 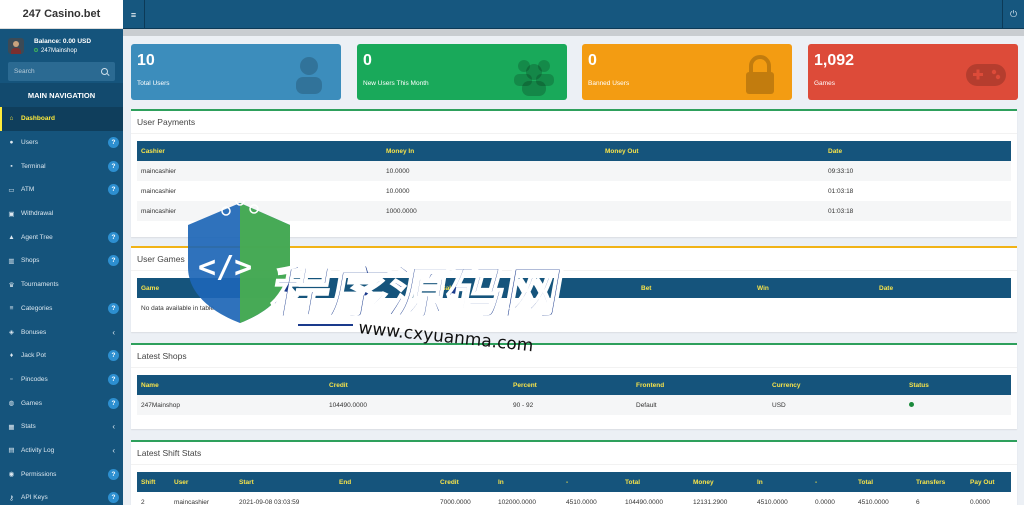 I want to click on col-game: Game, so click(x=287, y=288).